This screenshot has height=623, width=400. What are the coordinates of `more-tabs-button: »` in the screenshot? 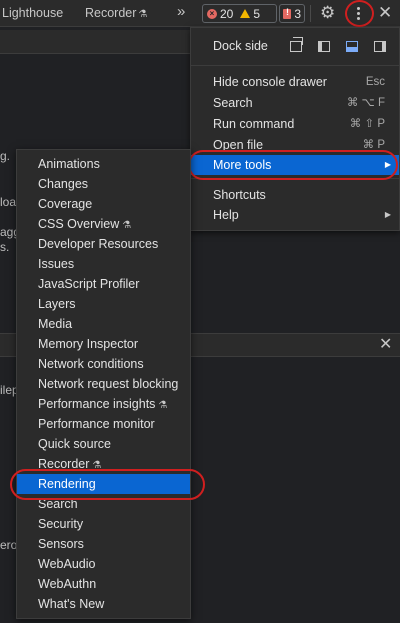 It's located at (181, 13).